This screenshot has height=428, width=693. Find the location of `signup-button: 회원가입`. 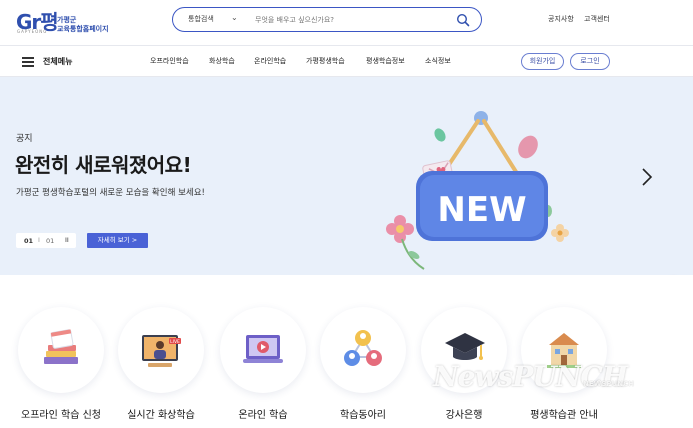

signup-button: 회원가입 is located at coordinates (542, 61).